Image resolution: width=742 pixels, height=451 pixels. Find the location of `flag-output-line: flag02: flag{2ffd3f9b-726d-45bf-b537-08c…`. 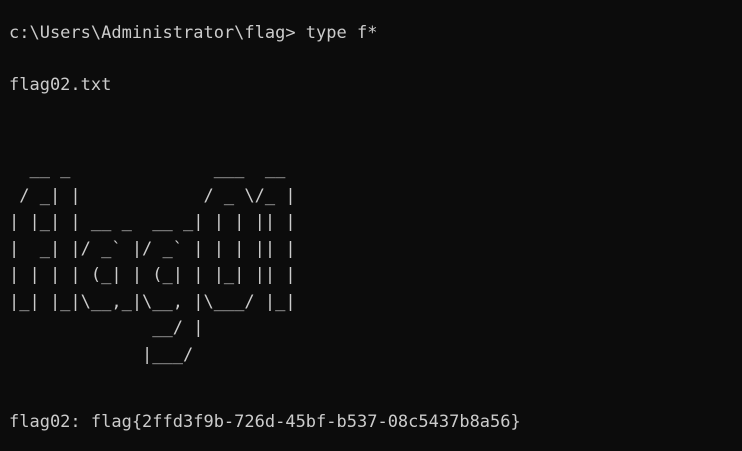

flag-output-line: flag02: flag{2ffd3f9b-726d-45bf-b537-08c… is located at coordinates (265, 422).